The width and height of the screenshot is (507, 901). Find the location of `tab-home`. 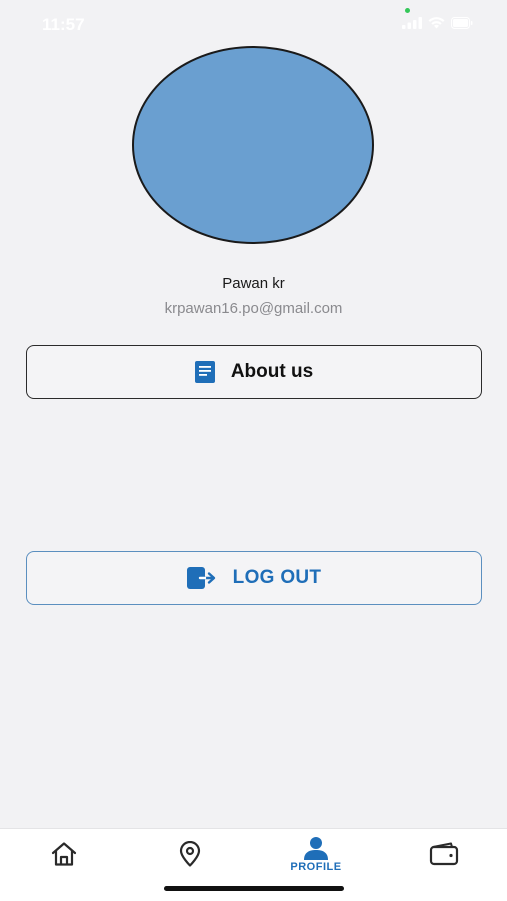

tab-home is located at coordinates (64, 854).